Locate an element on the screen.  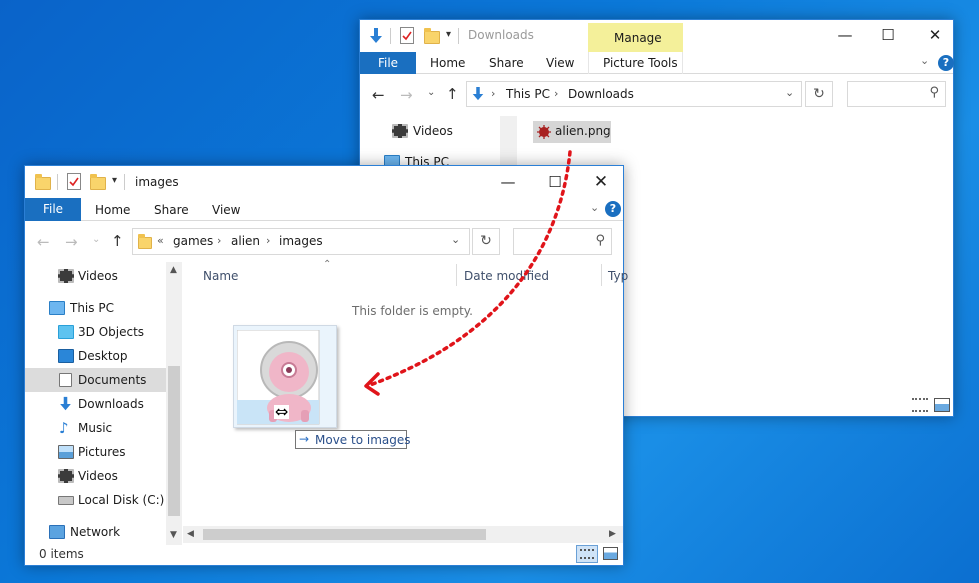
move-arrow-icon: → is located at coordinates (304, 439).